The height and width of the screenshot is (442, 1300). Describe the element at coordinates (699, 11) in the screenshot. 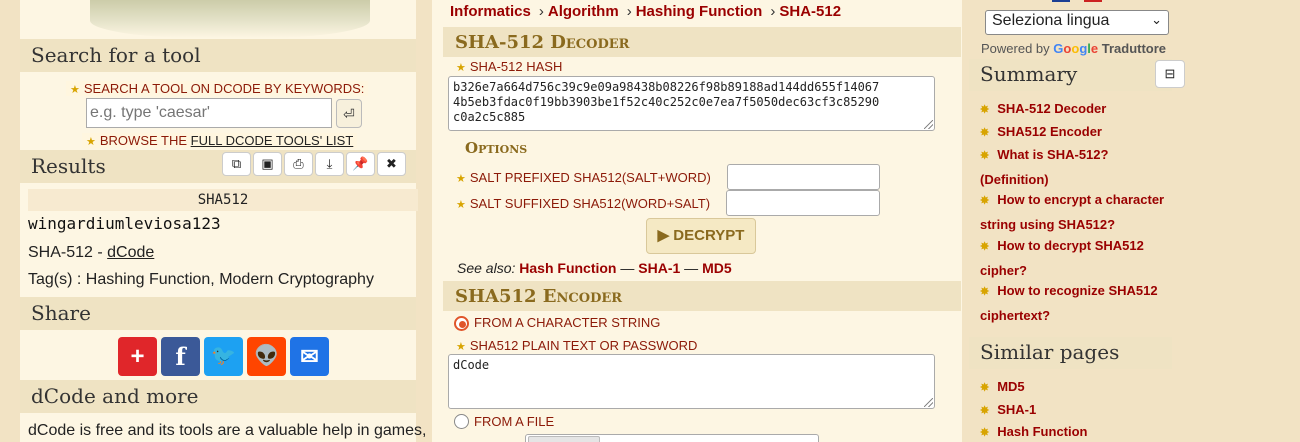

I see `breadcrumb-hashing-function: Hashing Function` at that location.